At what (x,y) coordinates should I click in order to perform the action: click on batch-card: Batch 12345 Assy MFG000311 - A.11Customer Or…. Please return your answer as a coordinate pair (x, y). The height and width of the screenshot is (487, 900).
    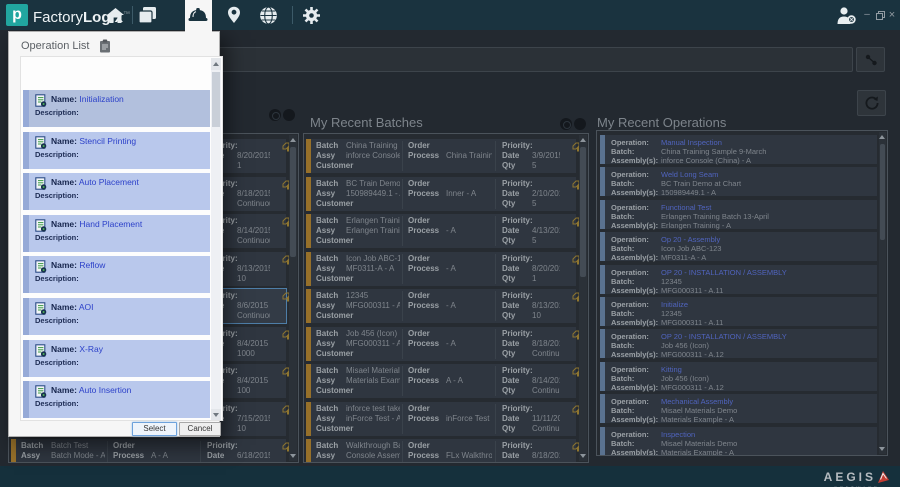
    Looking at the image, I should click on (444, 306).